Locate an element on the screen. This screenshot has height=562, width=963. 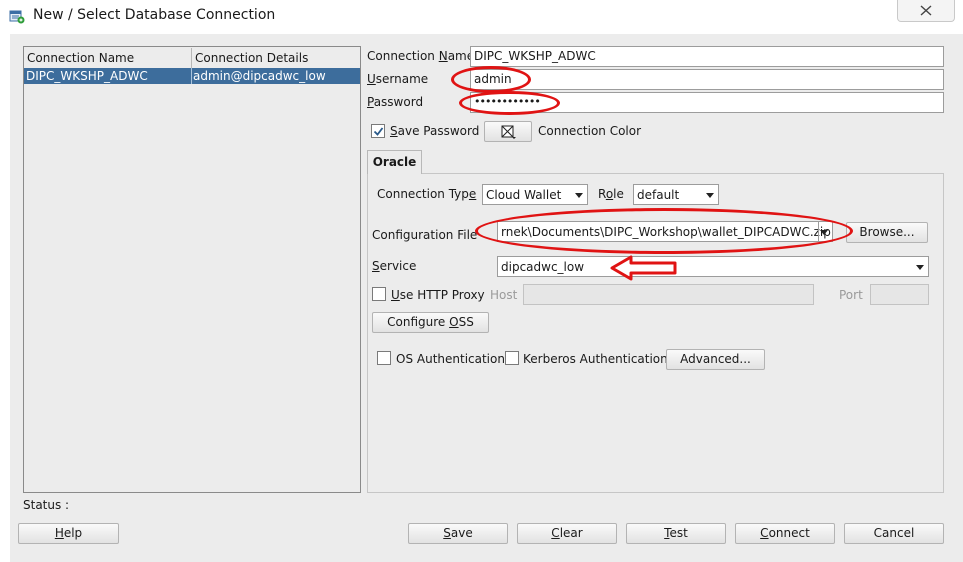
host-field is located at coordinates (668, 294).